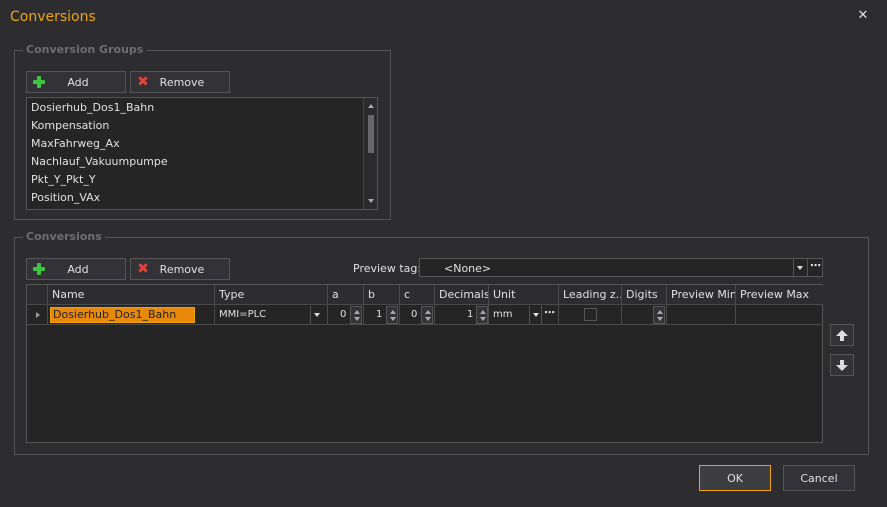  I want to click on remove-group-button: ✖ Remove, so click(180, 82).